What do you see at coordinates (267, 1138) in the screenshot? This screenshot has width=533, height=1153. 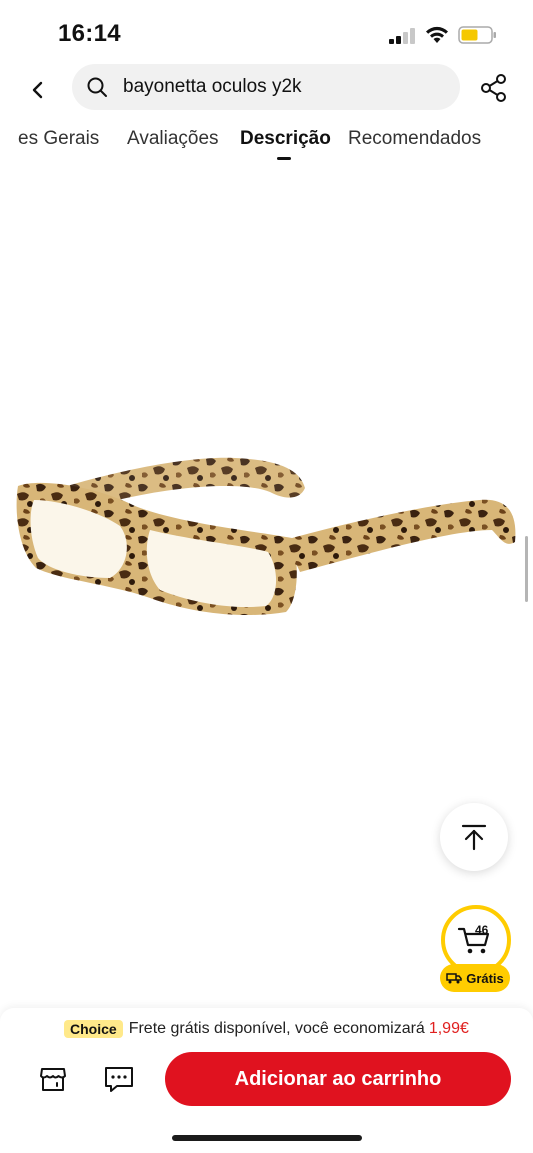 I see `home-indicator` at bounding box center [267, 1138].